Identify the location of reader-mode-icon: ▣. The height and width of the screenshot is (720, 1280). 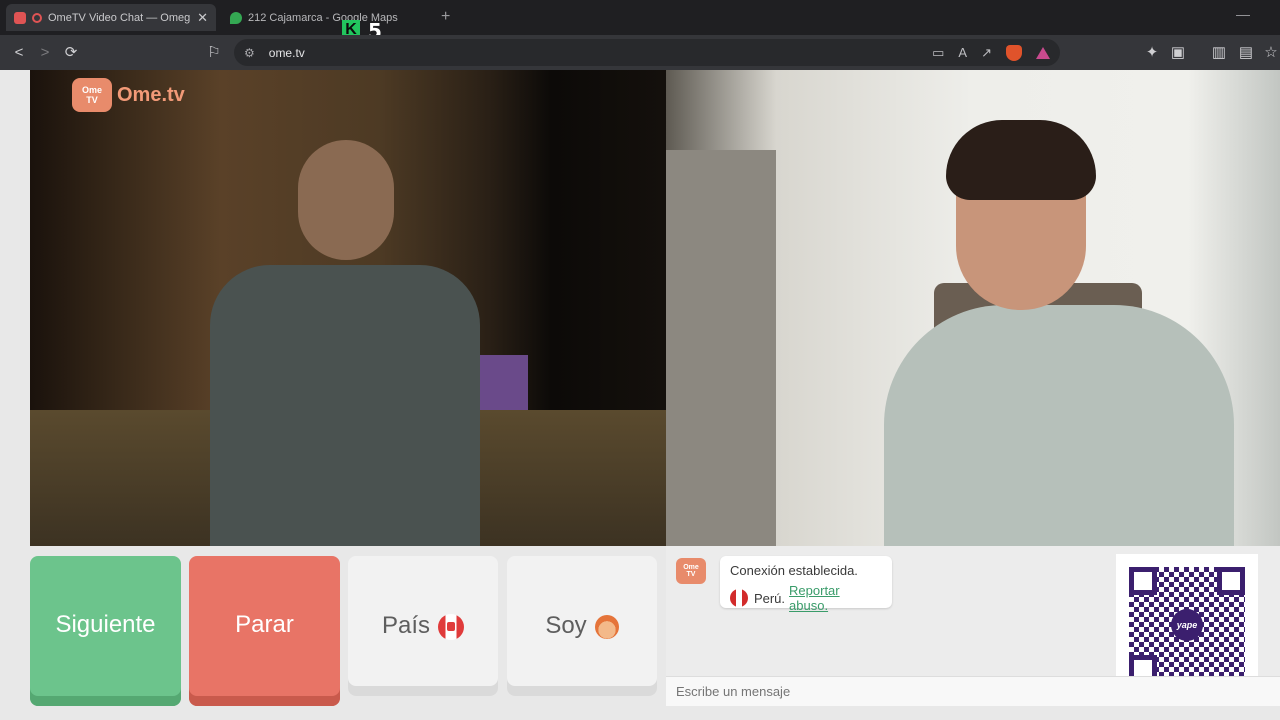
(1178, 53).